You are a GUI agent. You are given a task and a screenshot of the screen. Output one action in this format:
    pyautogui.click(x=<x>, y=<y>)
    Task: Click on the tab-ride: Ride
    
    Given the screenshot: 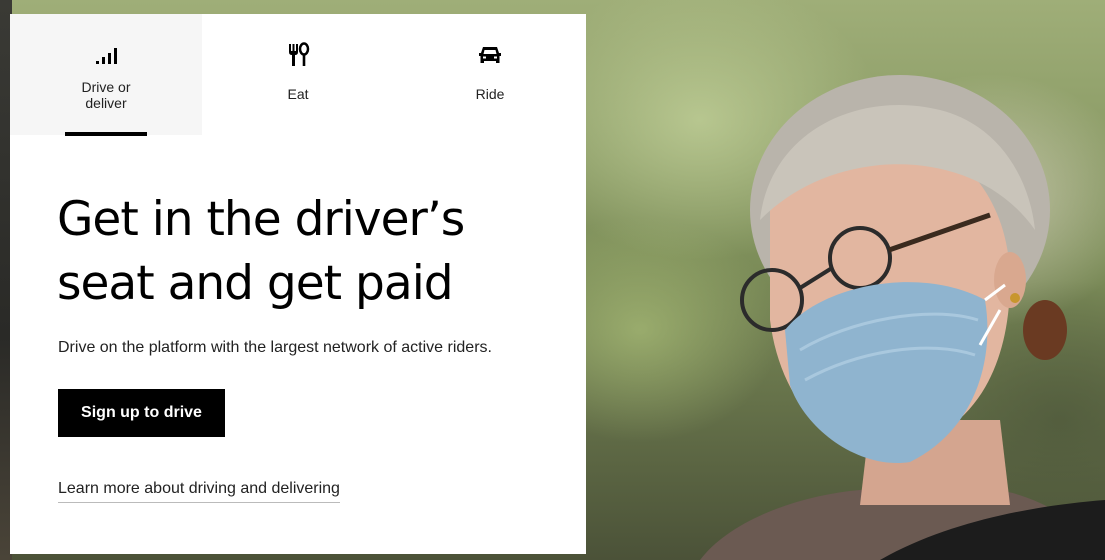 What is the action you would take?
    pyautogui.click(x=490, y=74)
    